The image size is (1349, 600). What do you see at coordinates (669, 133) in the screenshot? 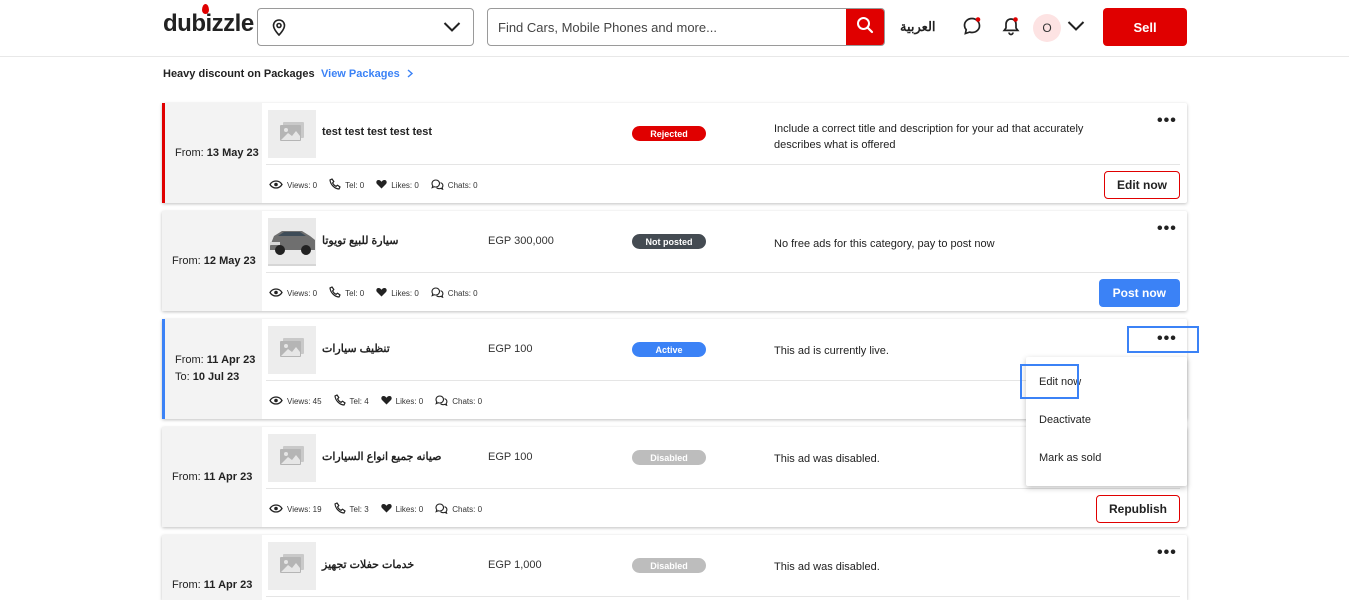
I see `status-badge: Rejected` at bounding box center [669, 133].